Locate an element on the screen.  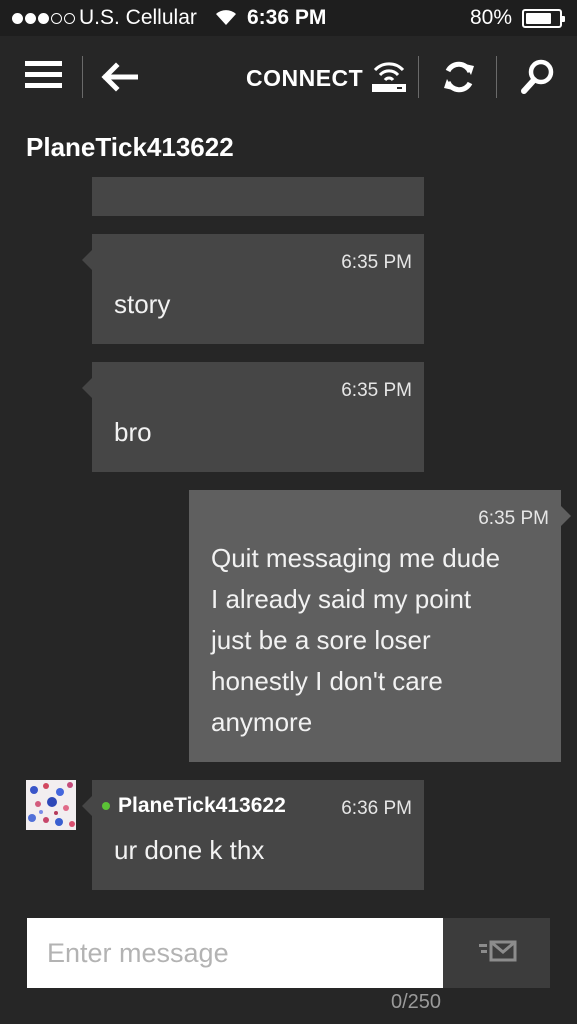
app-bar: CONNECT is located at coordinates (288, 77).